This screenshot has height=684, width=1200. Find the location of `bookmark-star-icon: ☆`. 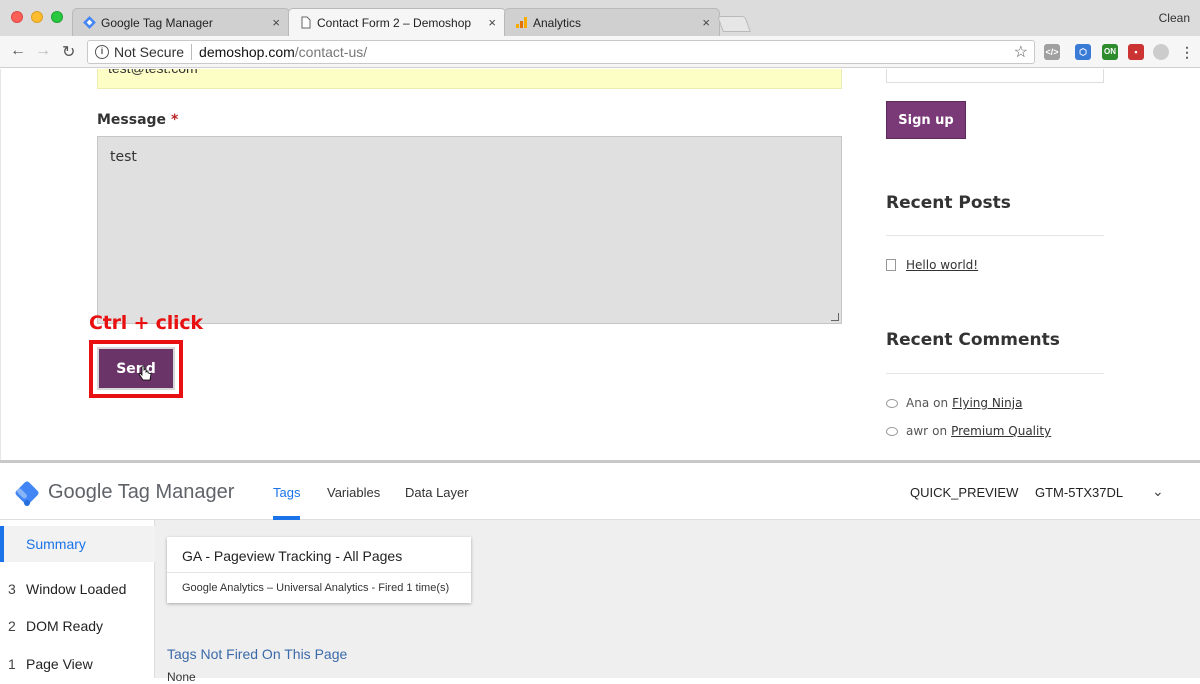

bookmark-star-icon: ☆ is located at coordinates (1021, 52).